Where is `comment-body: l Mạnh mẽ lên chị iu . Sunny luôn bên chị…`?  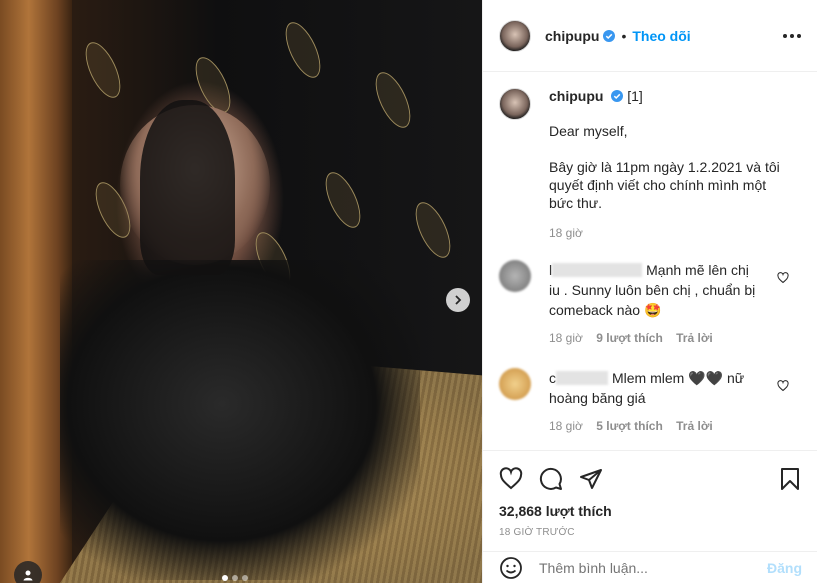
comment-body: l Mạnh mẽ lên chị iu . Sunny luôn bên chị… is located at coordinates (655, 304).